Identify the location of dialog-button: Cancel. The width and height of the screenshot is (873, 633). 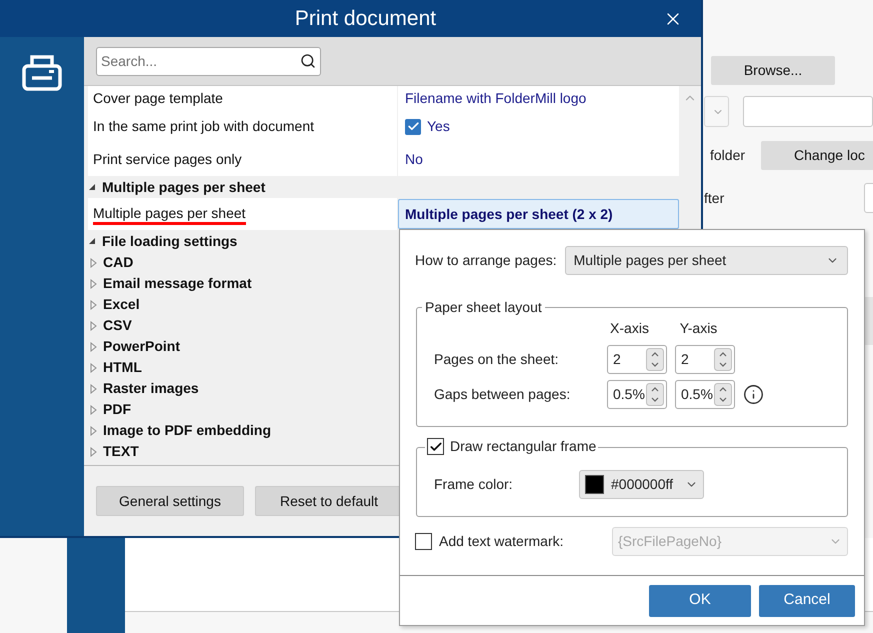
(807, 600).